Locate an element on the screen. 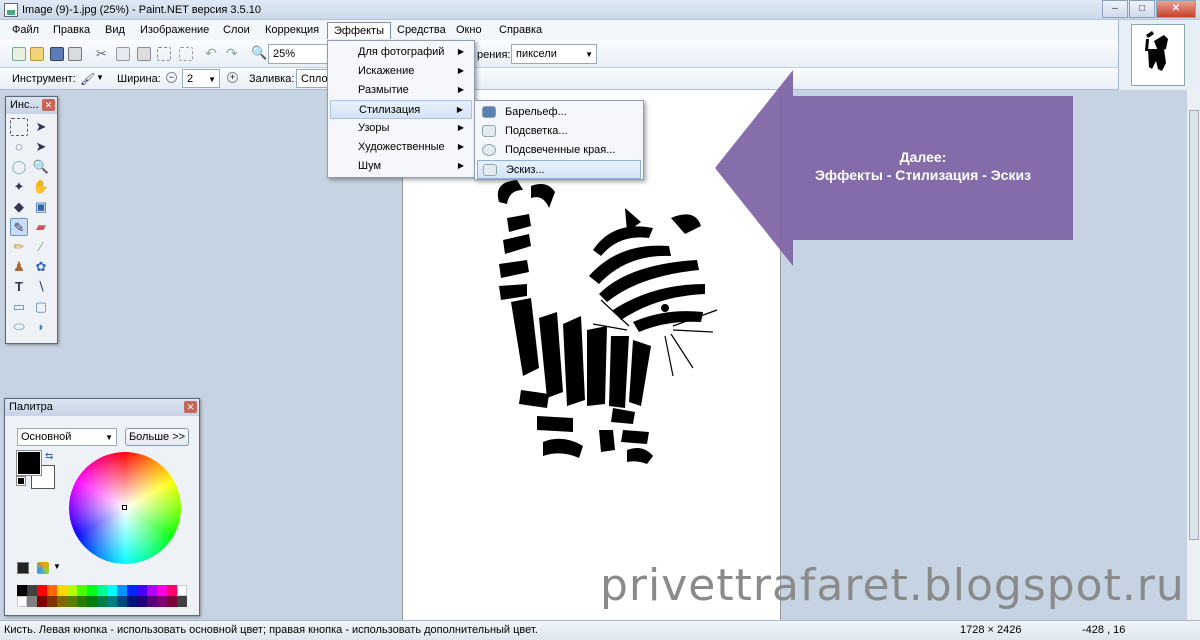  clone-stamp-icon: ♟ is located at coordinates (19, 267).